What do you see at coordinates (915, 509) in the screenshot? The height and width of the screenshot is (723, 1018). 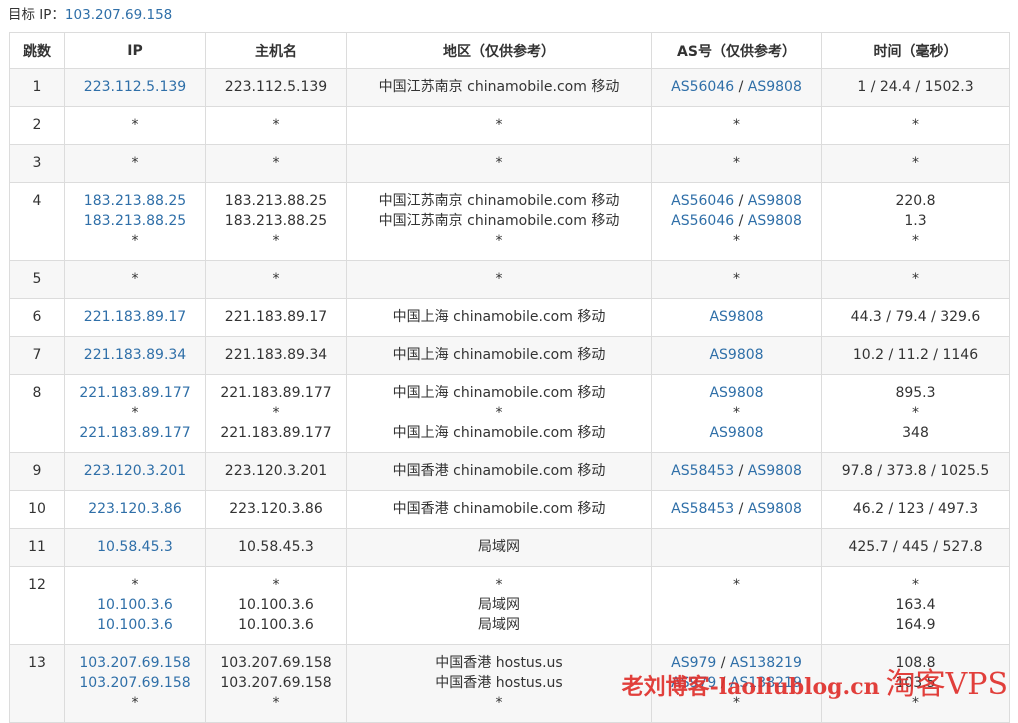 I see `time-cell: 46.2 / 123 / 497.3` at bounding box center [915, 509].